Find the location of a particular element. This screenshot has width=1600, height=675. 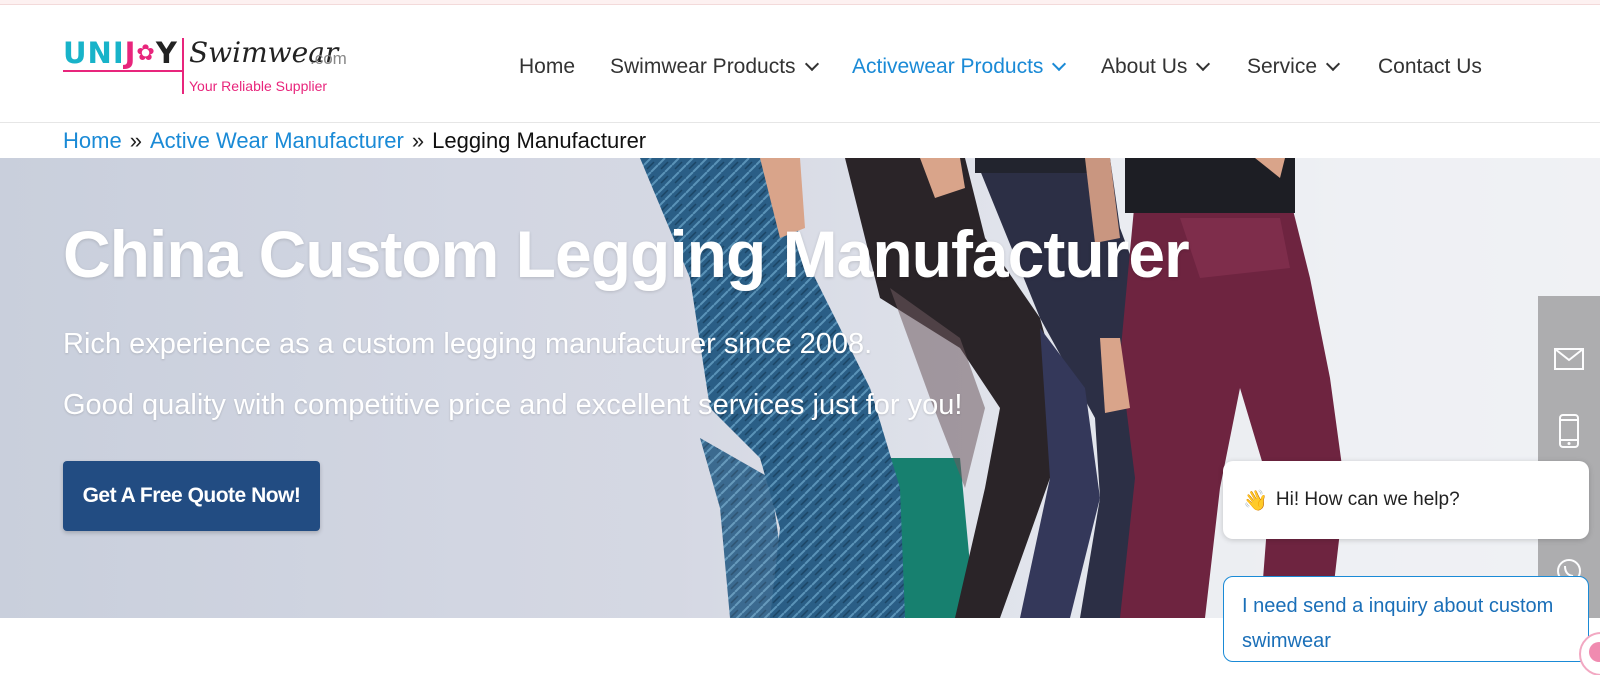

phone-icon-svg is located at coordinates (1569, 431).